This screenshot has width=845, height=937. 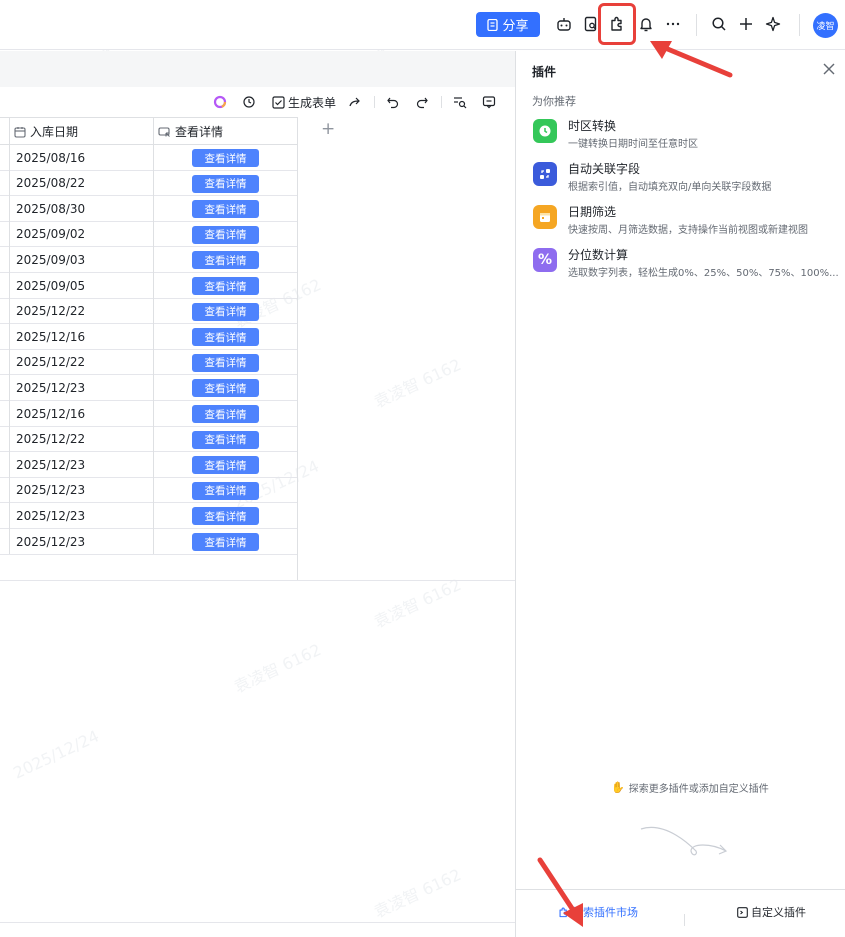 I want to click on share-button: 分享, so click(x=508, y=24).